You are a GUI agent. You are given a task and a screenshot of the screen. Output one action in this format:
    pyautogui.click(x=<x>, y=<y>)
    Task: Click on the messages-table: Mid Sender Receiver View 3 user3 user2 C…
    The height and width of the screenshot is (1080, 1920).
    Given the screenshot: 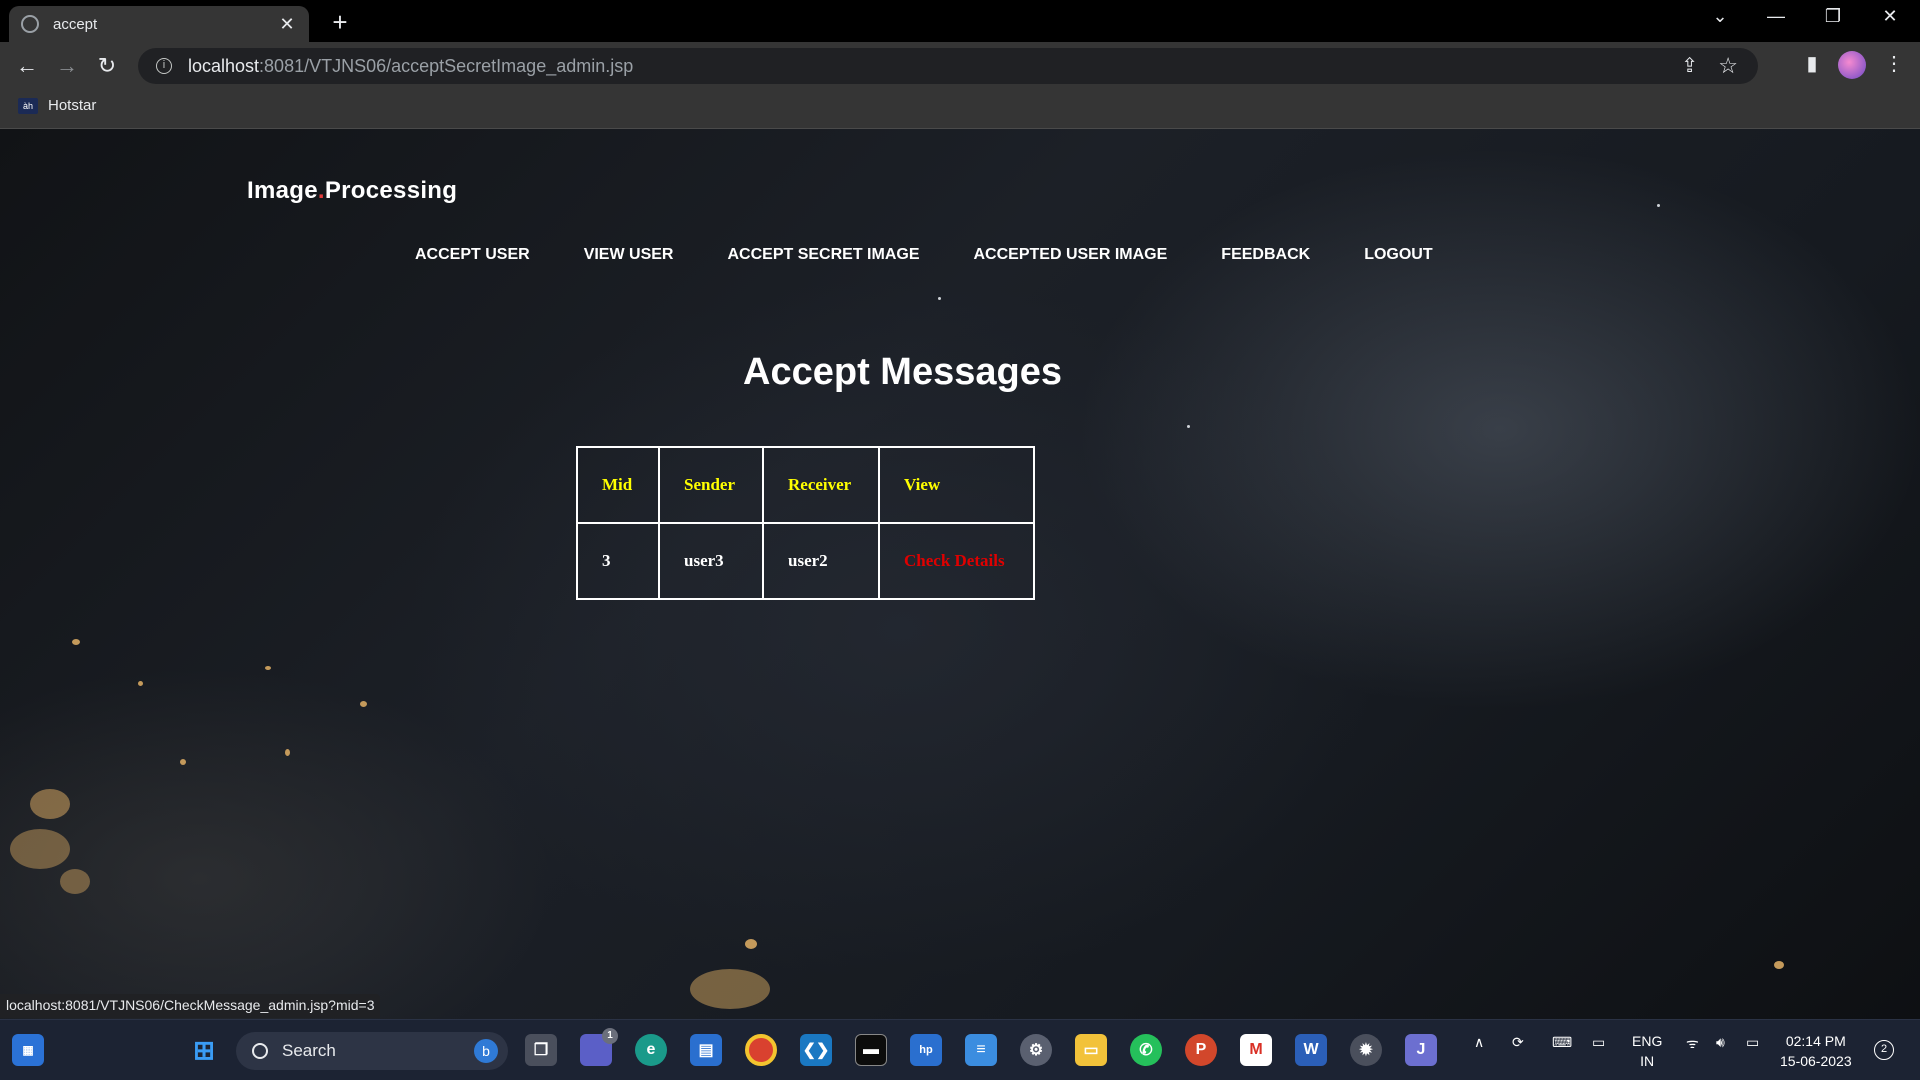 What is the action you would take?
    pyautogui.click(x=805, y=523)
    